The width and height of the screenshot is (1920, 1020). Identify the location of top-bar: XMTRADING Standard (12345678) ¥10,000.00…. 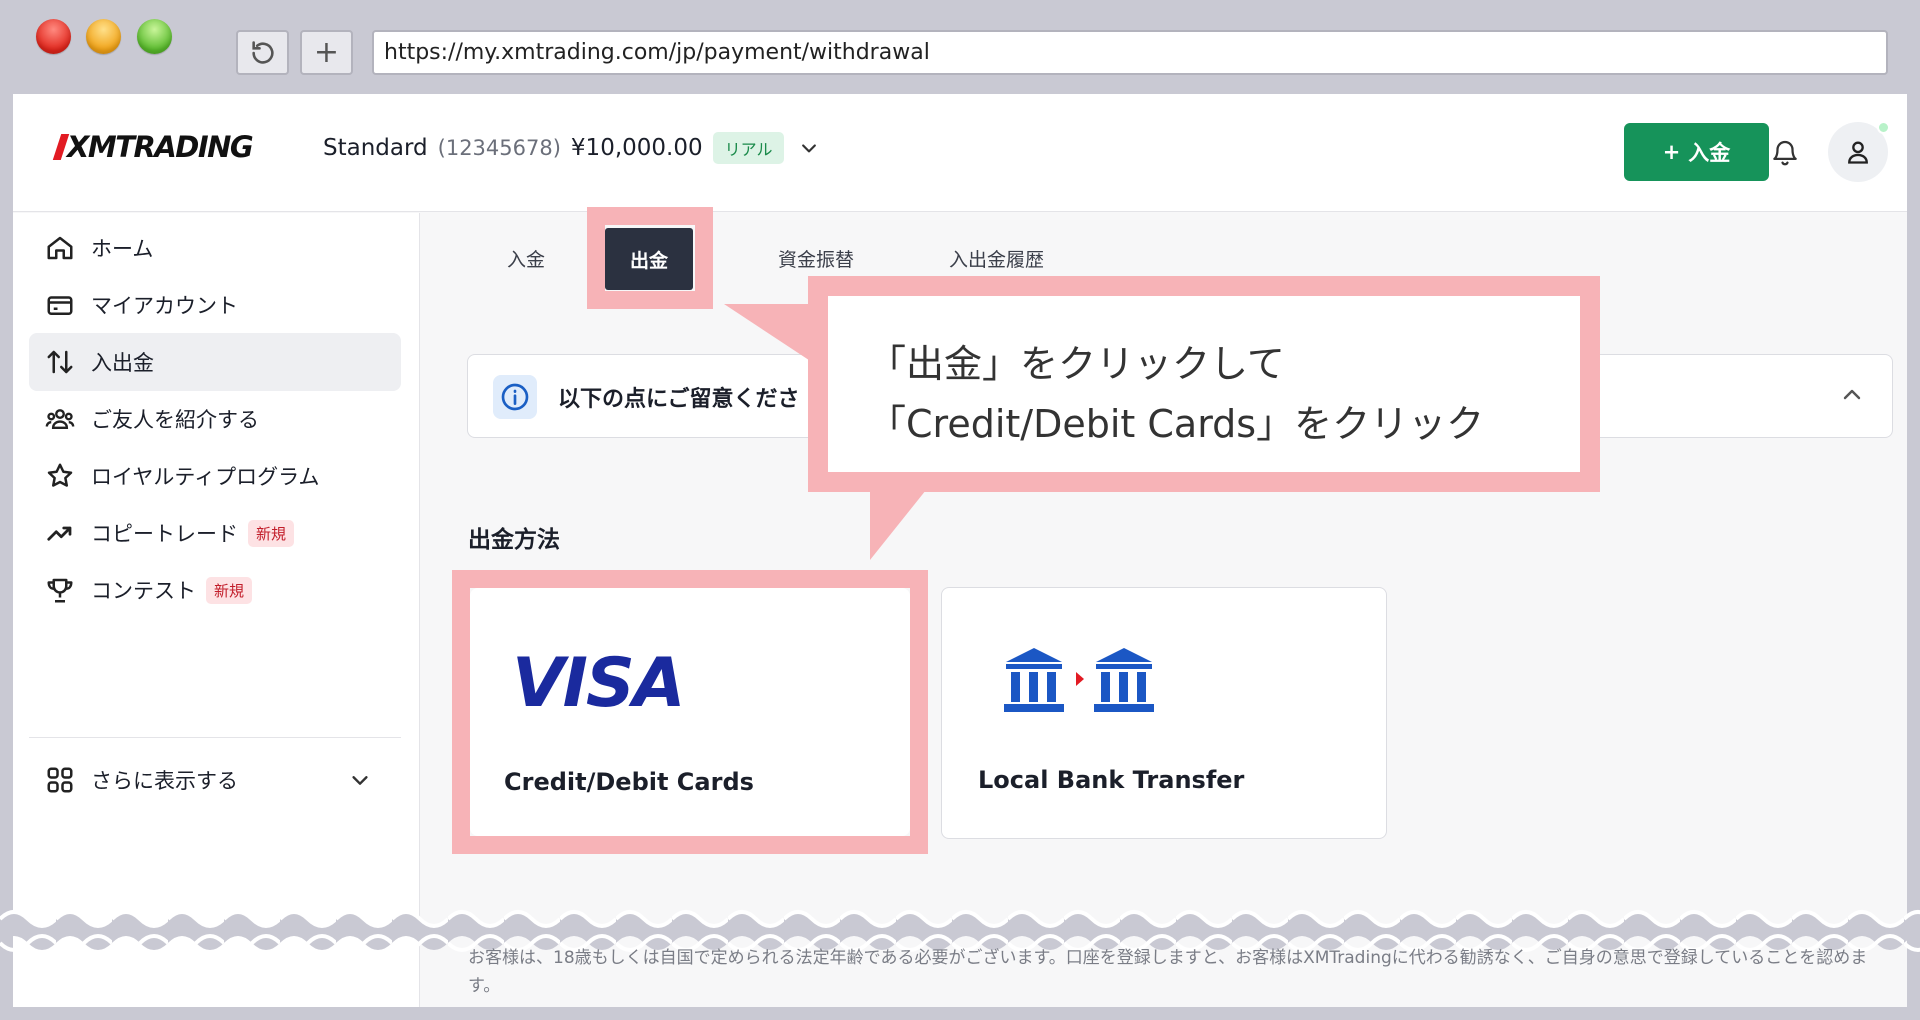
(960, 153).